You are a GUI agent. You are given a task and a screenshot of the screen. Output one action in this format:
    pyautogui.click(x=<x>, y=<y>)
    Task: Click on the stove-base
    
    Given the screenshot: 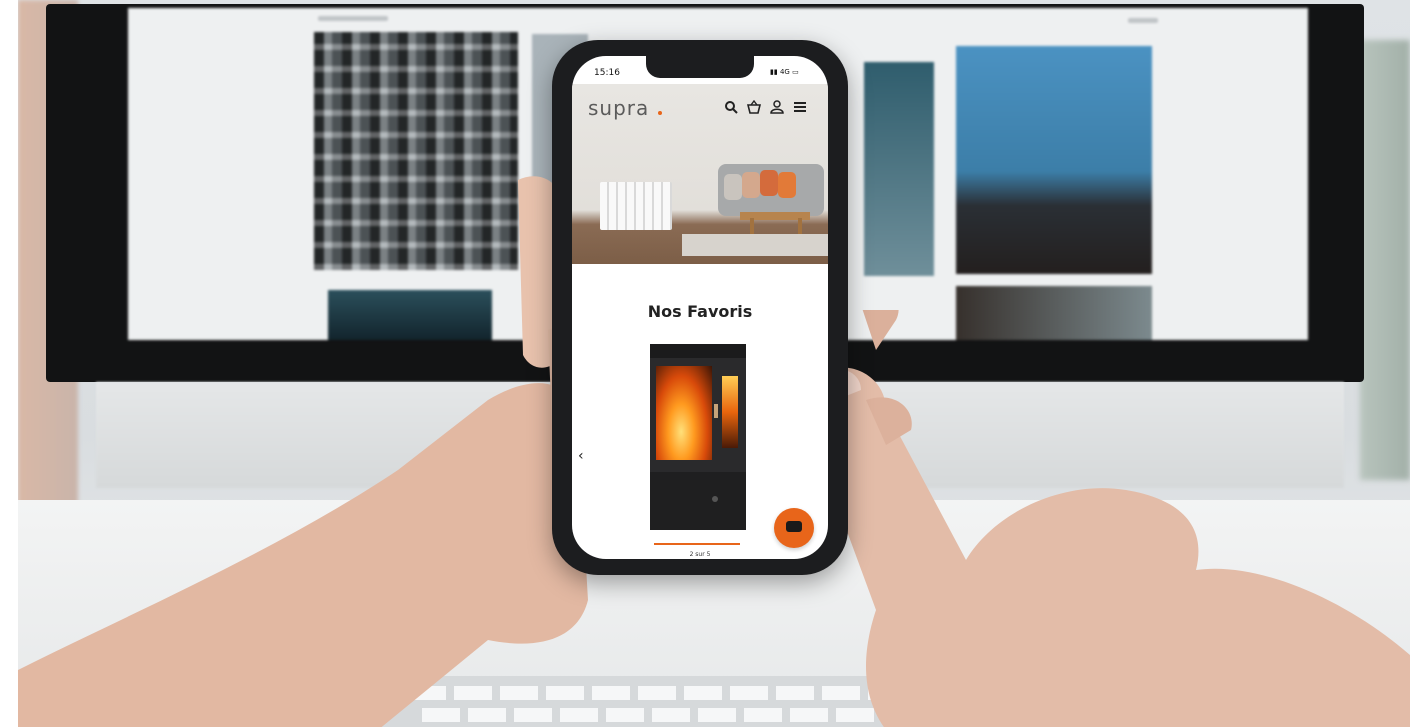 What is the action you would take?
    pyautogui.click(x=698, y=501)
    